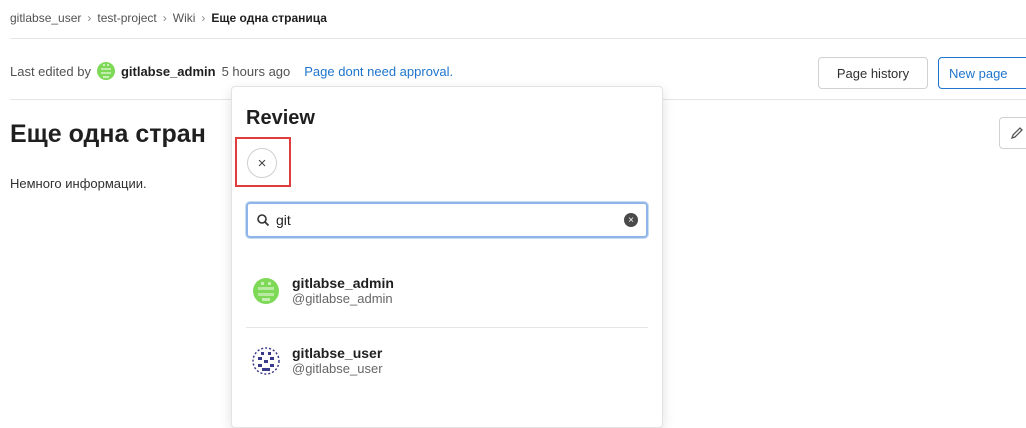 This screenshot has height=428, width=1026. What do you see at coordinates (982, 73) in the screenshot?
I see `new-page-button: New page` at bounding box center [982, 73].